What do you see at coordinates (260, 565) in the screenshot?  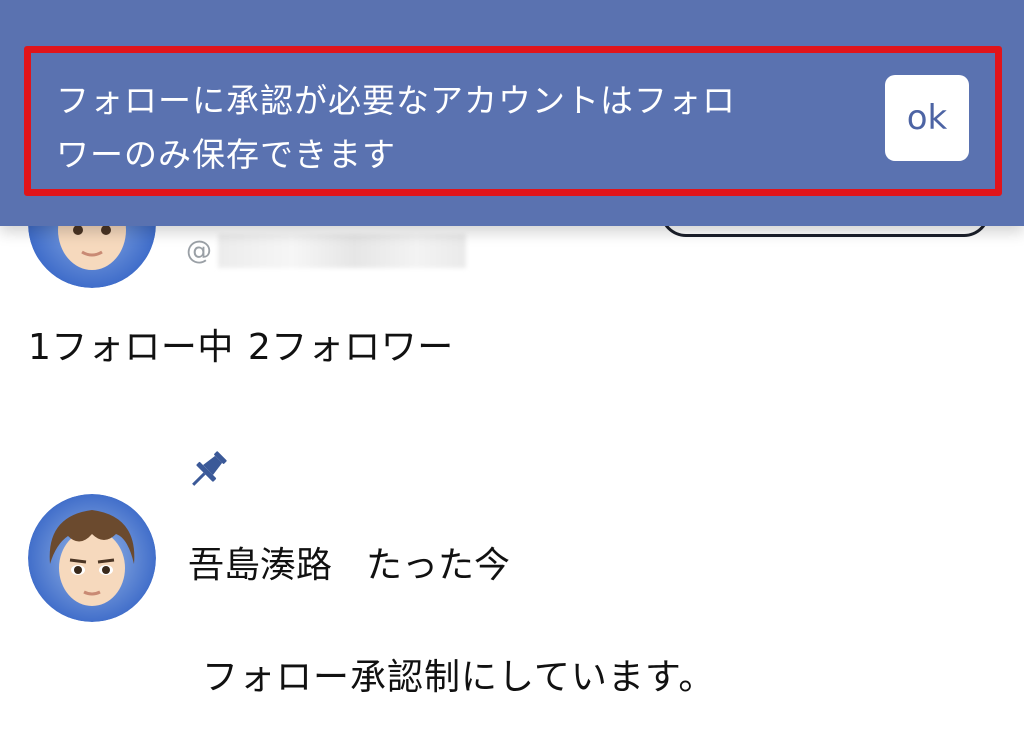 I see `post-author-name: 吾島湊路` at bounding box center [260, 565].